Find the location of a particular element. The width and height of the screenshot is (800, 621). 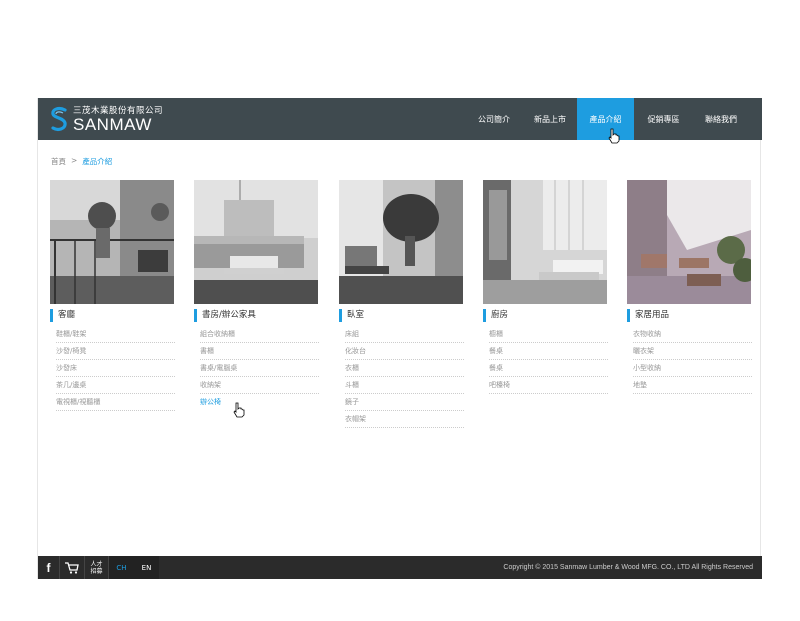

subcategory-link: 地墊 is located at coordinates (692, 385).